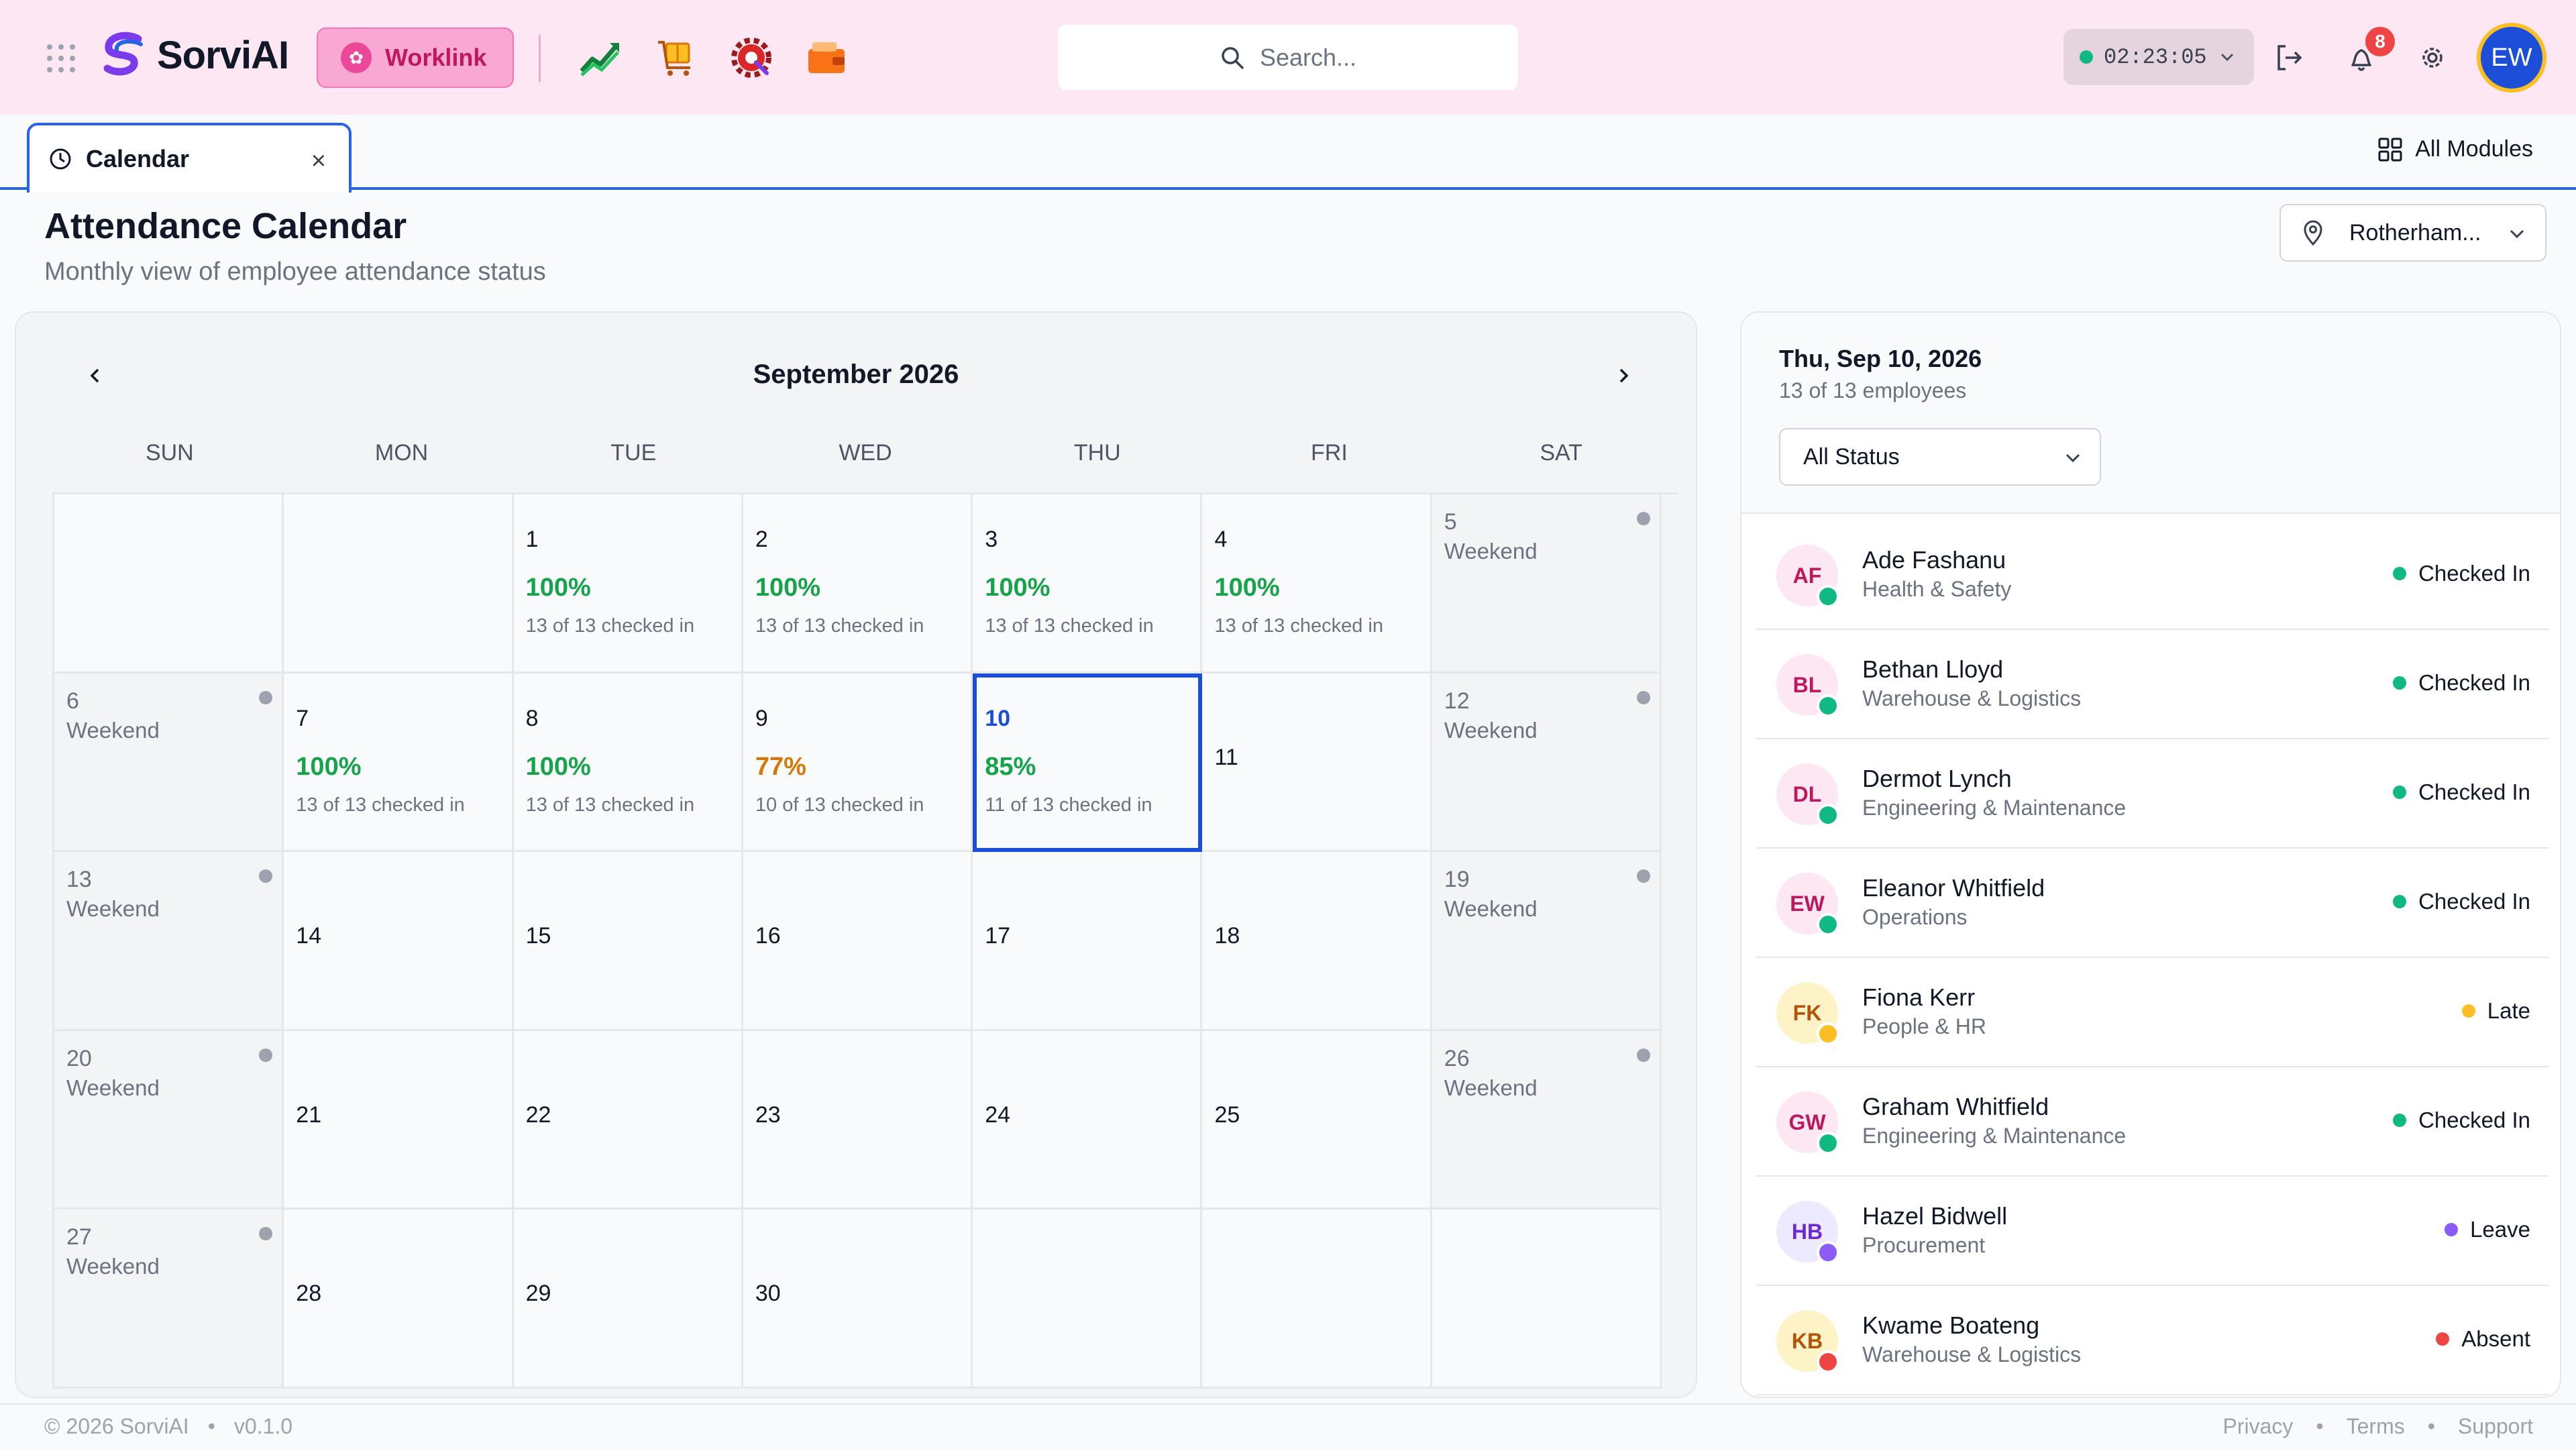 The width and height of the screenshot is (2576, 1449). I want to click on calendar-day-cell: 11, so click(1317, 763).